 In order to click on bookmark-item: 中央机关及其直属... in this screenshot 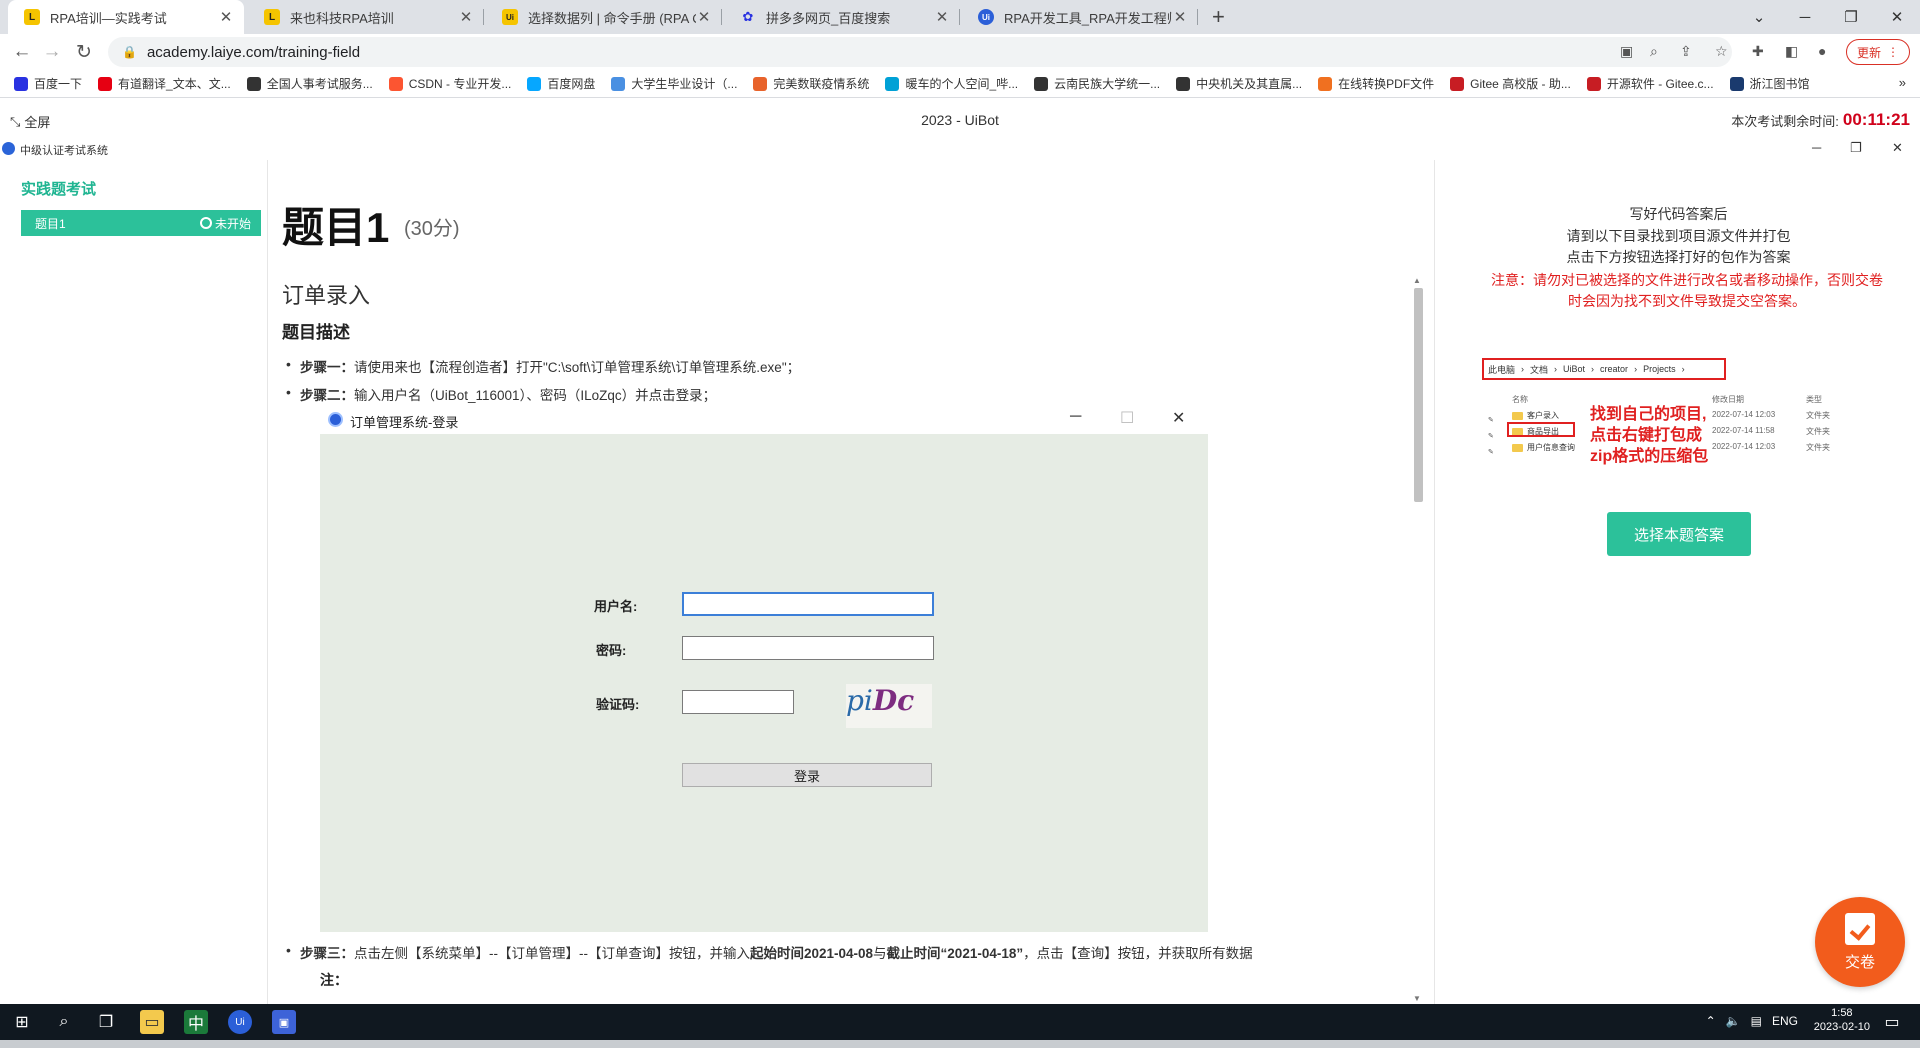, I will do `click(1239, 83)`.